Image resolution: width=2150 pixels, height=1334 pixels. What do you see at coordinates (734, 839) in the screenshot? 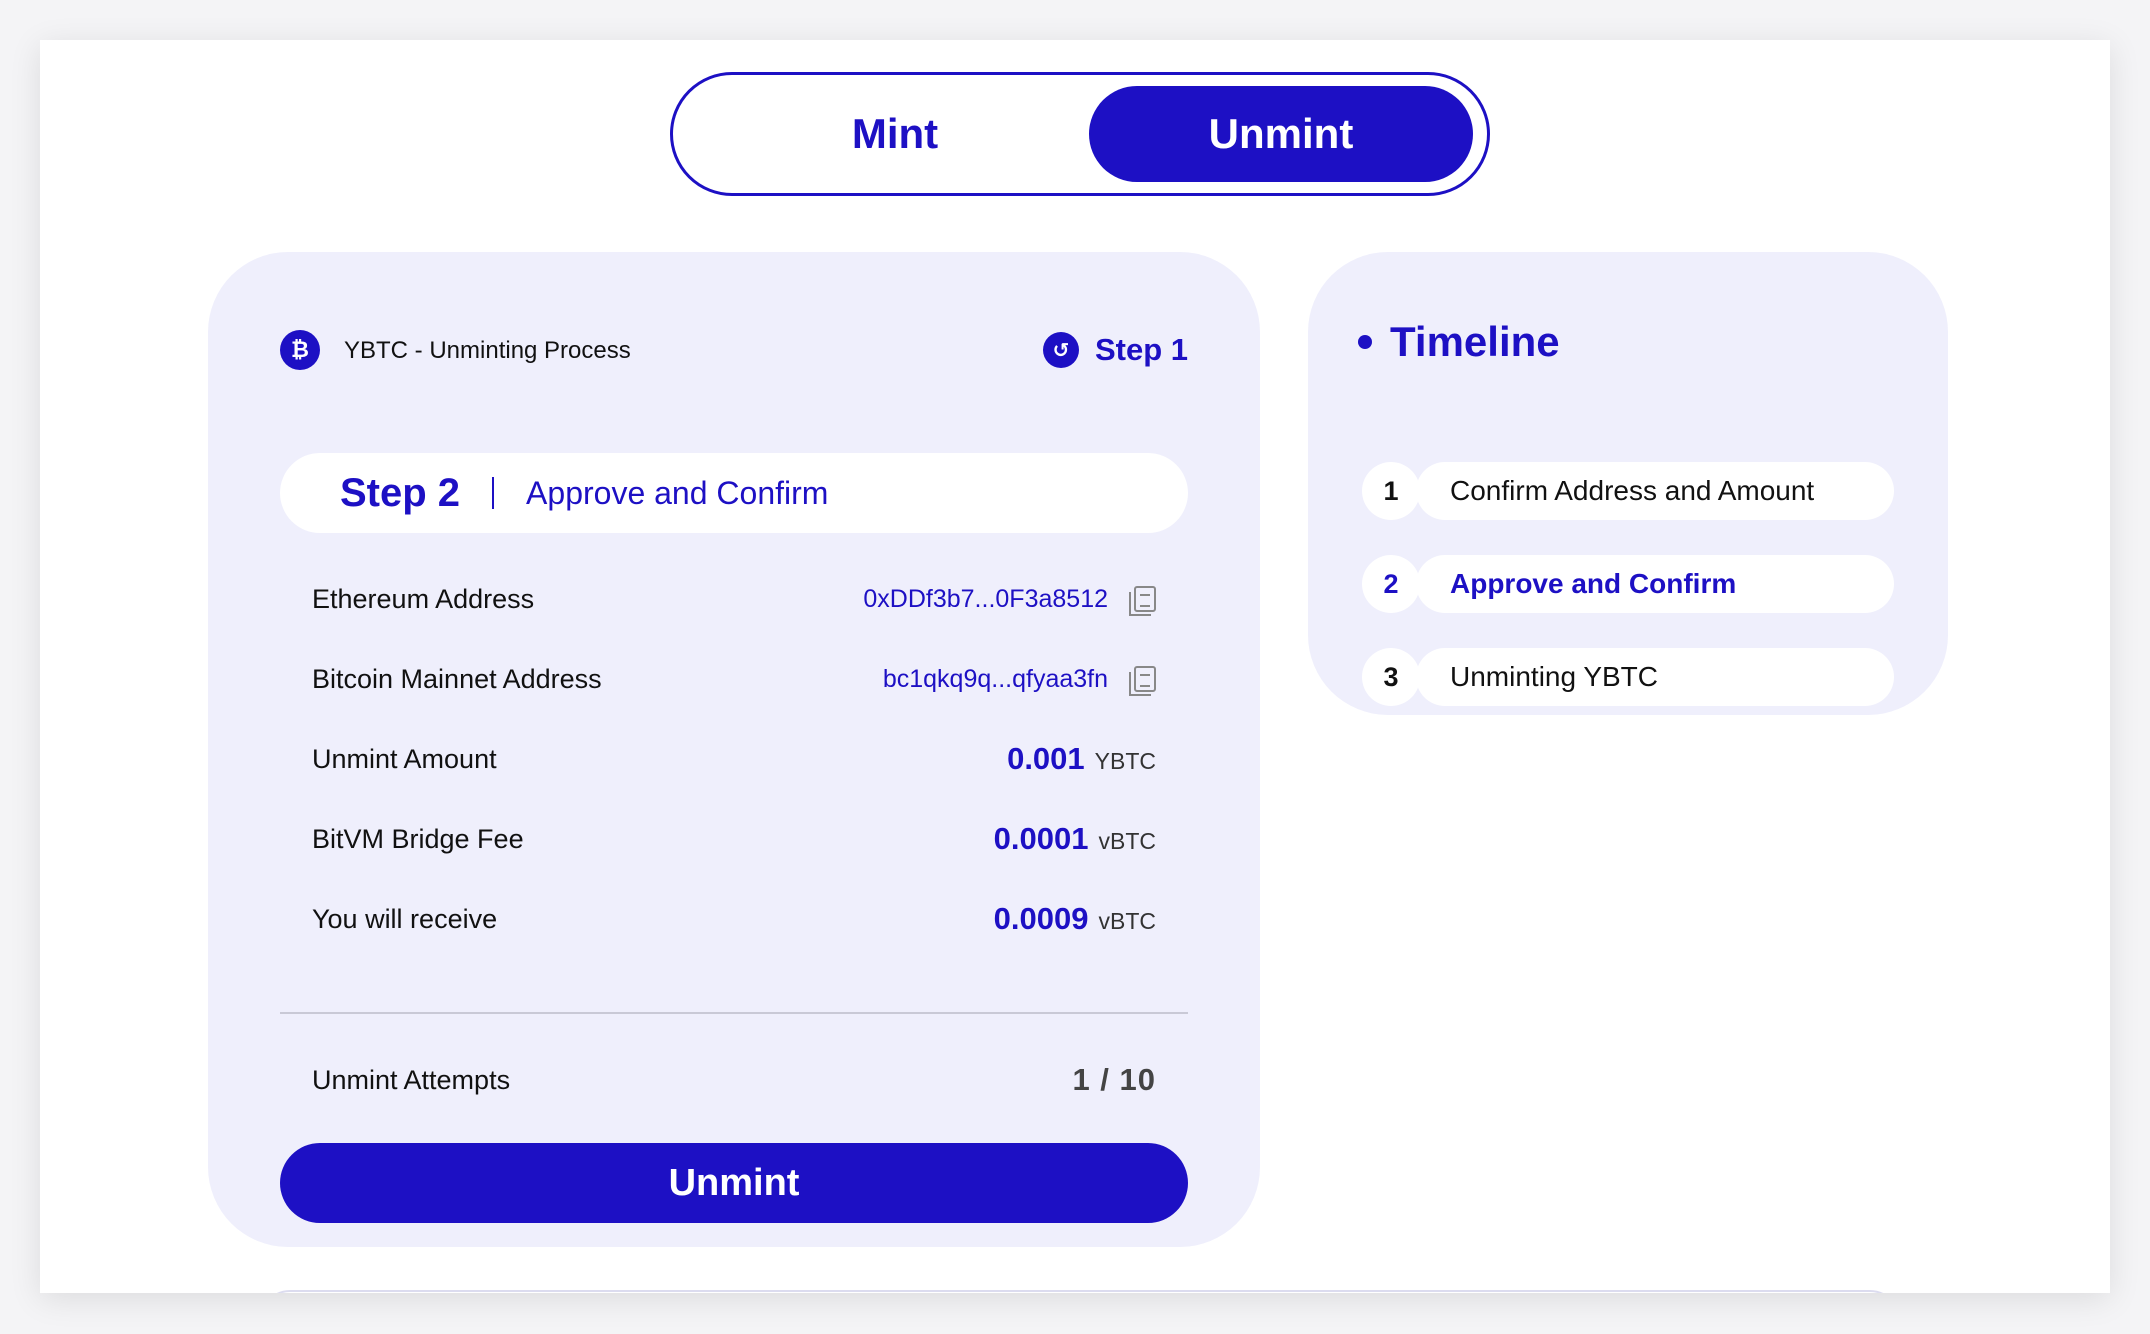
I see `detail-row-bridge-fee: BitVM Bridge Fee 0.0001 vBTC` at bounding box center [734, 839].